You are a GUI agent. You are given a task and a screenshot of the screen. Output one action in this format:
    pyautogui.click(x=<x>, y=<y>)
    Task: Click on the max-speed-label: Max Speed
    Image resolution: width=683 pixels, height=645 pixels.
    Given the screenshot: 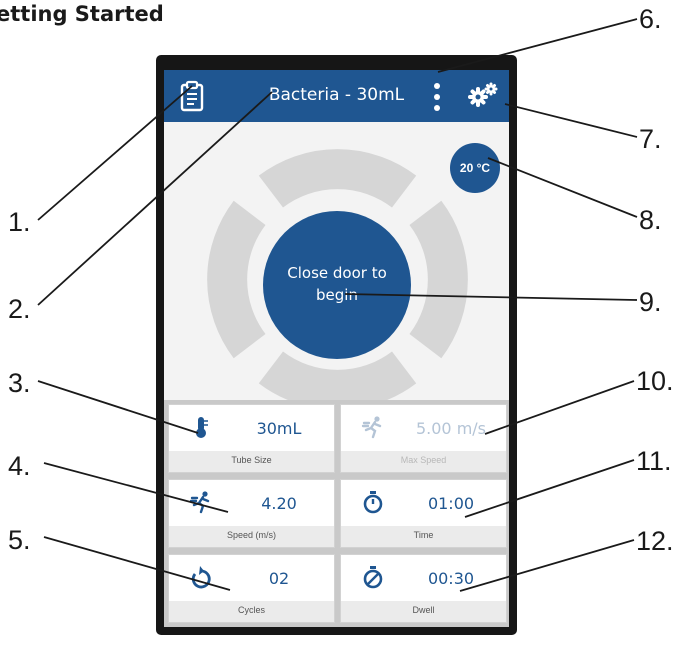 What is the action you would take?
    pyautogui.click(x=423, y=460)
    